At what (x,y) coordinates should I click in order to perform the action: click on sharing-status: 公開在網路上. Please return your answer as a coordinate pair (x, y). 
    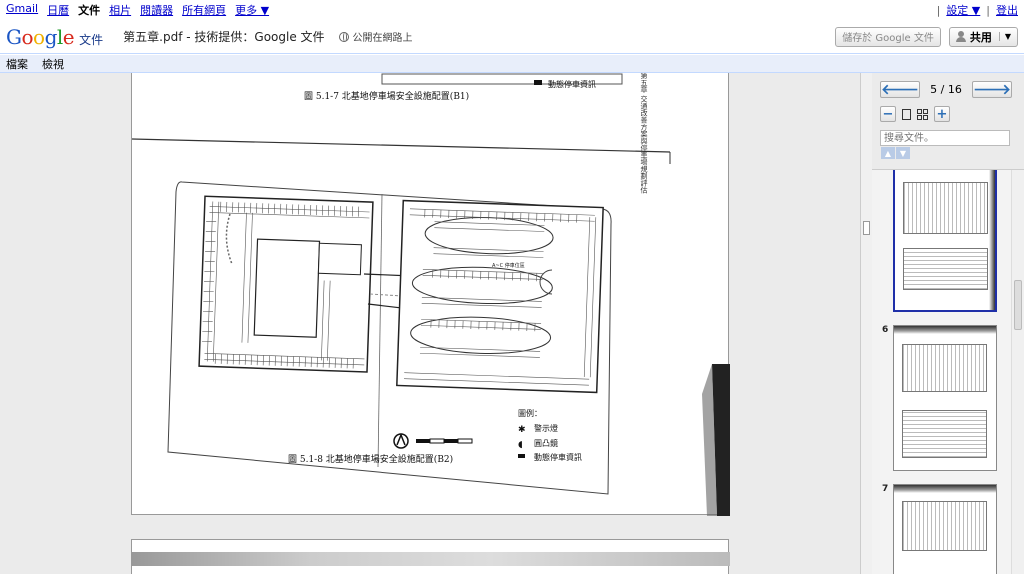
    Looking at the image, I should click on (375, 36).